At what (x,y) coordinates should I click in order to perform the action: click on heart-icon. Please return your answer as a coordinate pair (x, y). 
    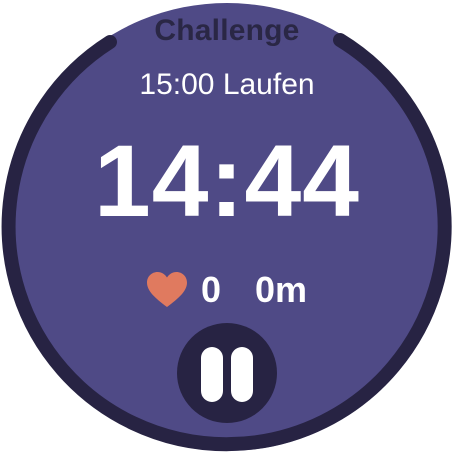
    Looking at the image, I should click on (166, 289).